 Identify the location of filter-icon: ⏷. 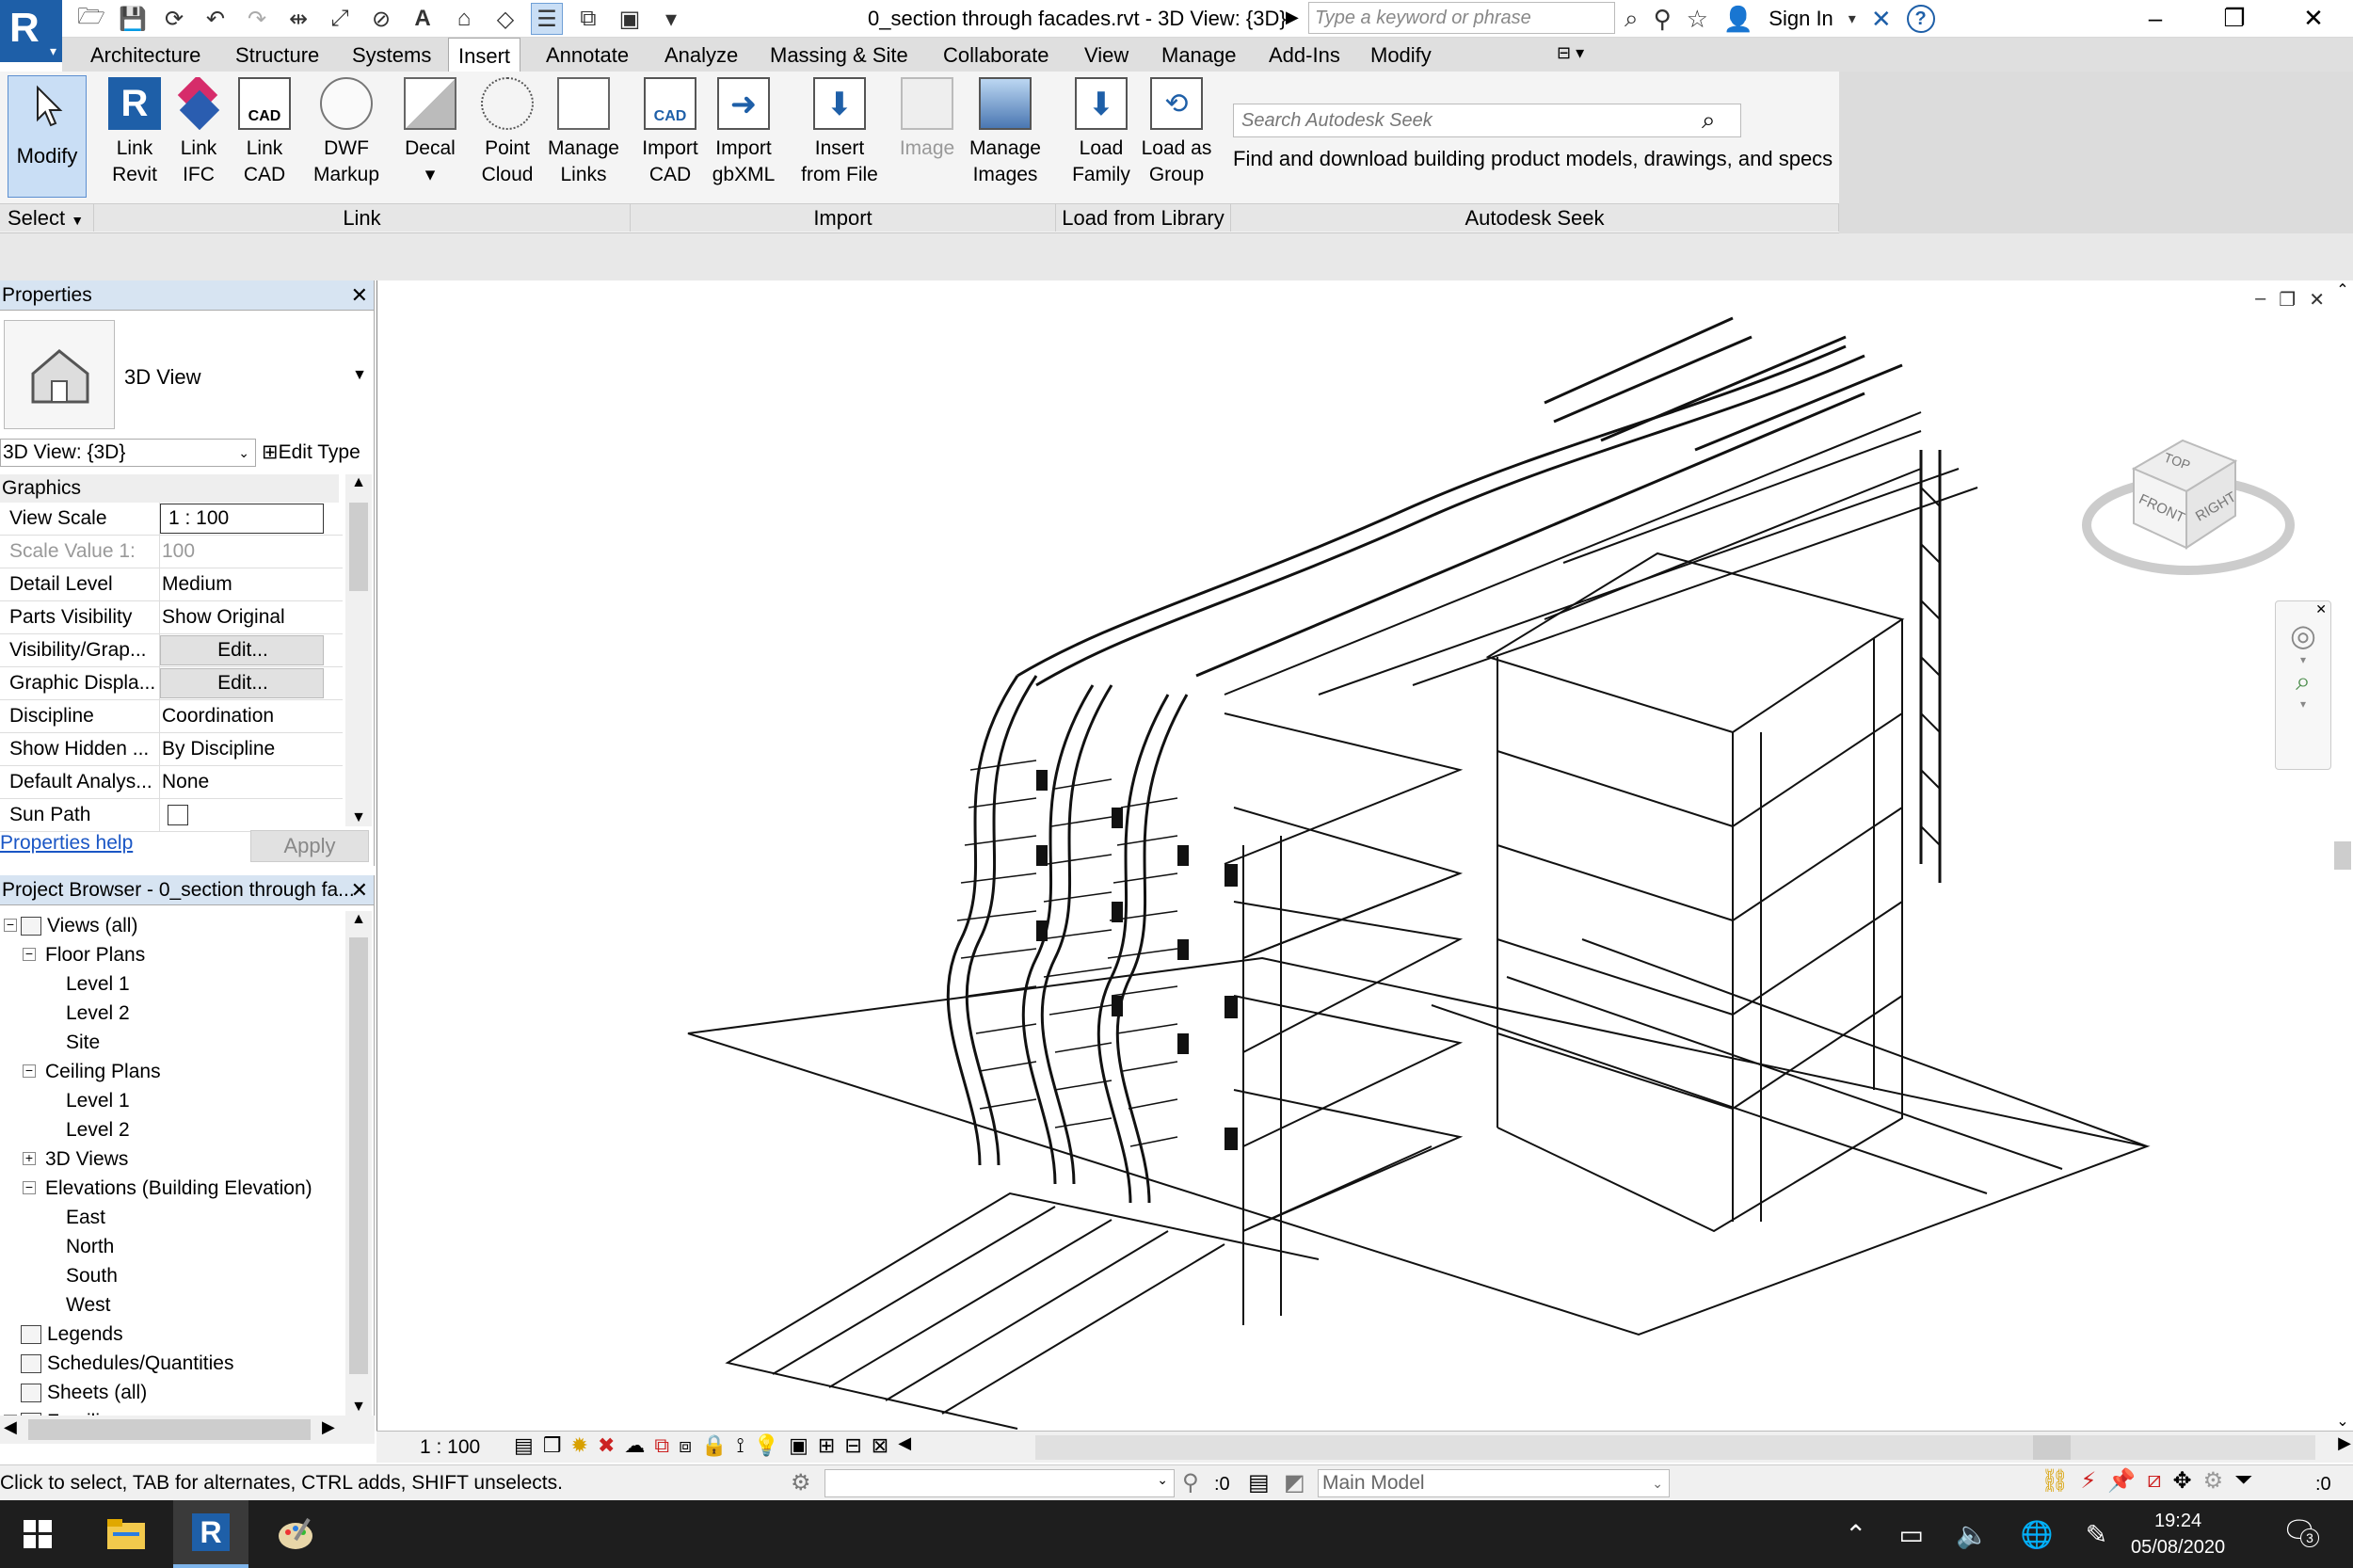
(2243, 1481).